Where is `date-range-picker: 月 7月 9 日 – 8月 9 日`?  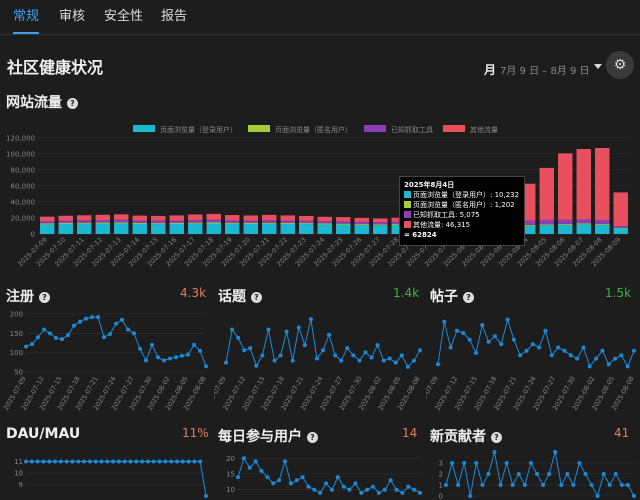 date-range-picker: 月 7月 9 日 – 8月 9 日 is located at coordinates (537, 69).